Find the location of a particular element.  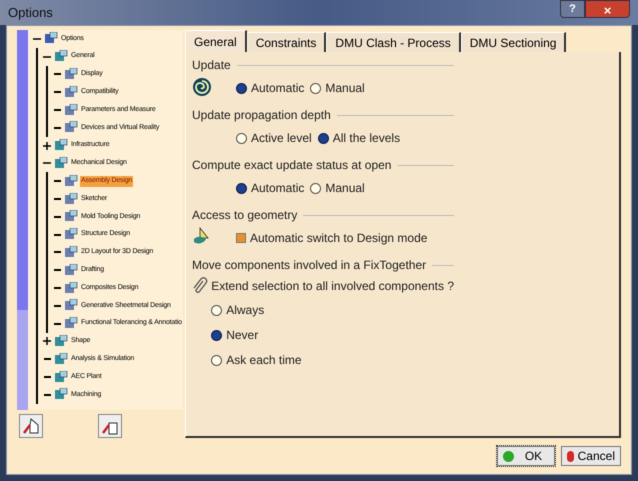

question-text: Extend selection to all involved components ? is located at coordinates (332, 286).